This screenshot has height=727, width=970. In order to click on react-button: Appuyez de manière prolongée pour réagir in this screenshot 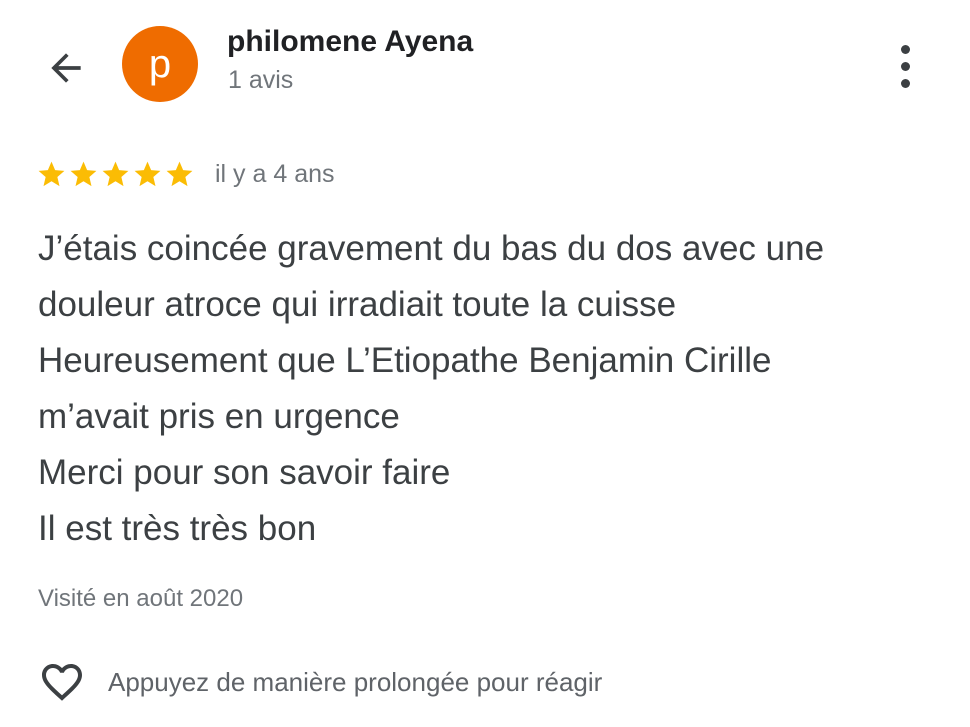, I will do `click(319, 682)`.